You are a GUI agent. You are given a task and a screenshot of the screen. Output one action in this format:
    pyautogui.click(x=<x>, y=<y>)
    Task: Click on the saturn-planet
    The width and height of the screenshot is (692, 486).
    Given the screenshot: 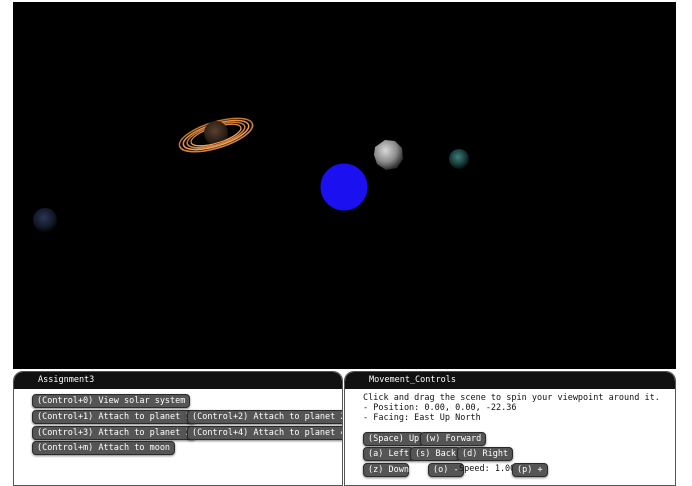 What is the action you would take?
    pyautogui.click(x=216, y=135)
    